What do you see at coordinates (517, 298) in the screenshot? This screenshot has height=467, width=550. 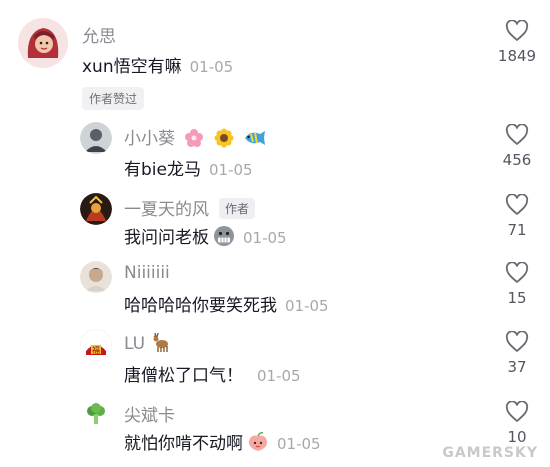 I see `like-count: 15` at bounding box center [517, 298].